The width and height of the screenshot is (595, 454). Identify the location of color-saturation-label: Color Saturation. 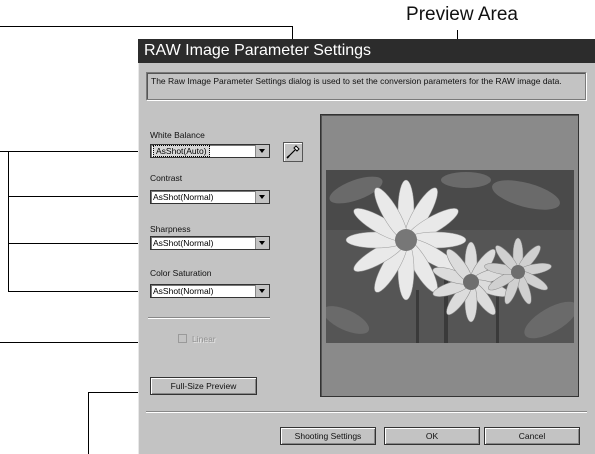
(181, 273).